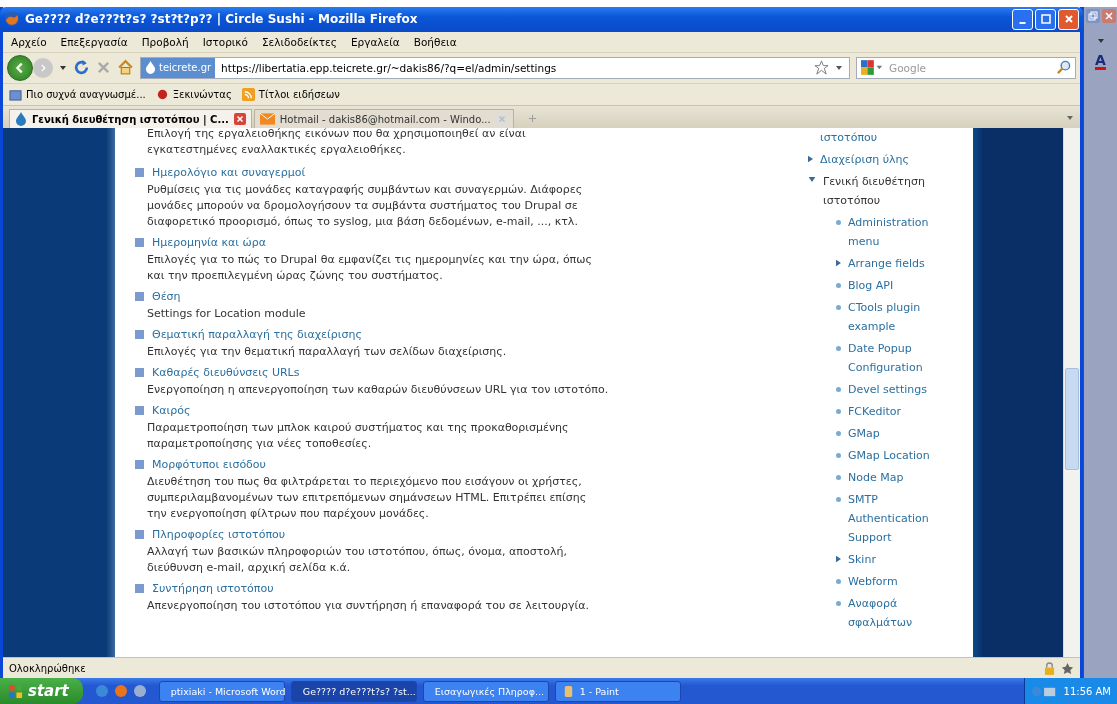 The height and width of the screenshot is (704, 1117). Describe the element at coordinates (209, 242) in the screenshot. I see `settings-link: Ημερομηνία και ώρα` at that location.